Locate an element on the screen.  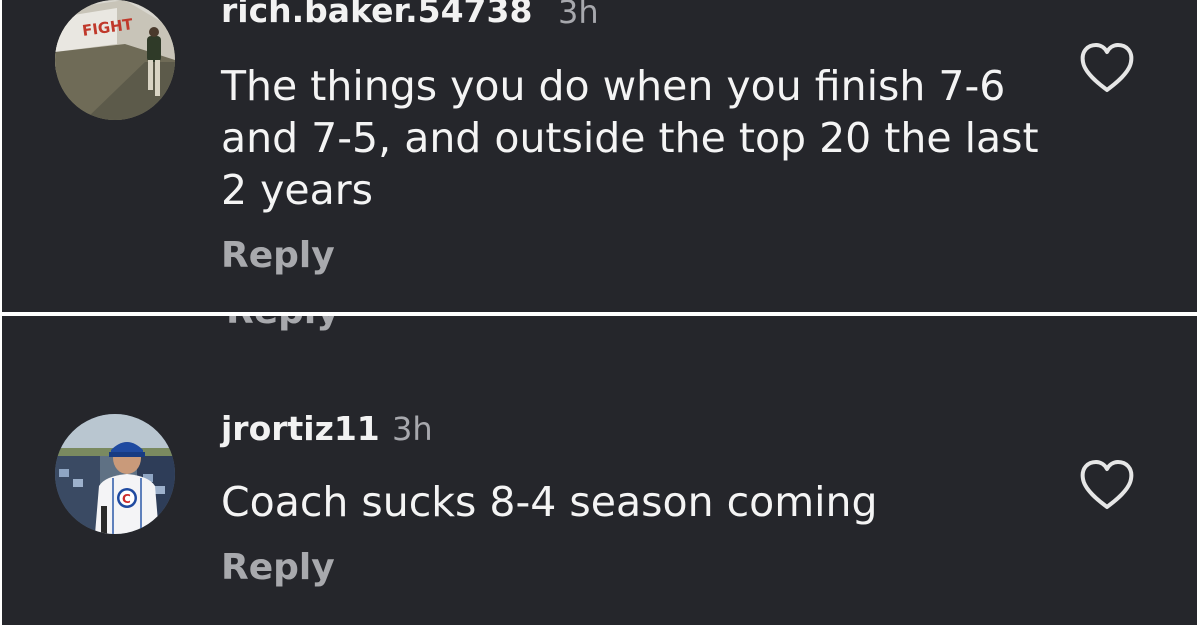
avatar-jersey-logo: C is located at coordinates (126, 499).